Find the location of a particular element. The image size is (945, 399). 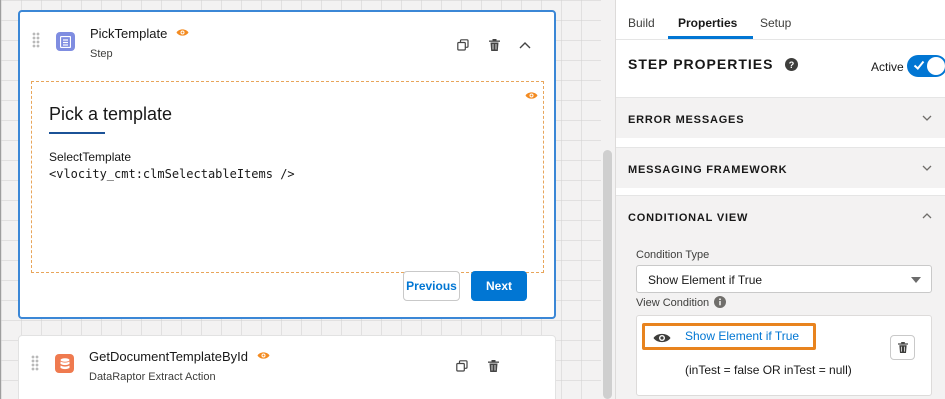

step-title: PickTemplate is located at coordinates (129, 33).